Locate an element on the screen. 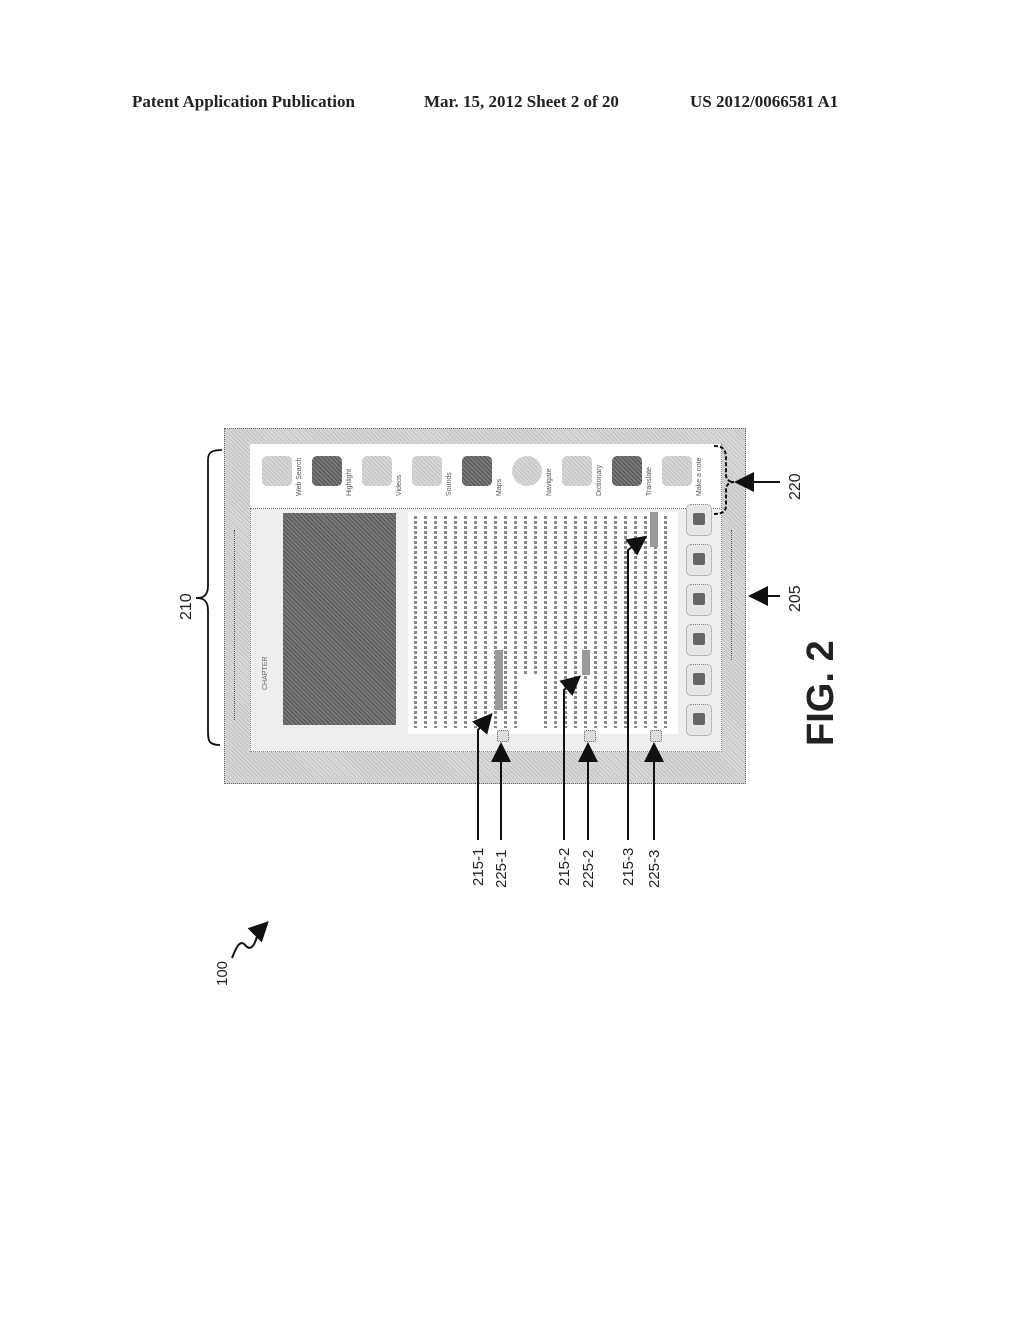 The width and height of the screenshot is (1024, 1320). label-225-1: 225-1 is located at coordinates (501, 868).